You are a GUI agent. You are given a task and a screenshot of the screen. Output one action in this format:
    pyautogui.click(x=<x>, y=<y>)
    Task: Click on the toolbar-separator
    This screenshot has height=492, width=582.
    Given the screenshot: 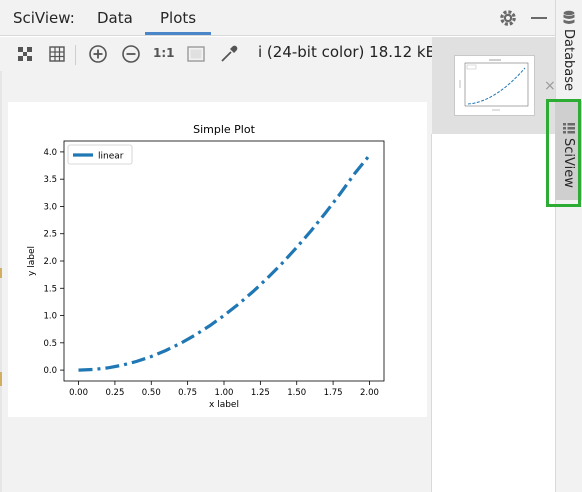 What is the action you would take?
    pyautogui.click(x=75, y=55)
    